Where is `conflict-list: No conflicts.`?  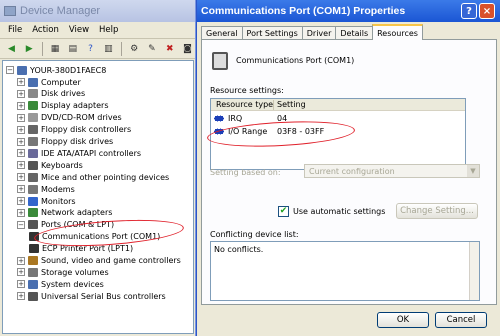 conflict-list: No conflicts. is located at coordinates (345, 271).